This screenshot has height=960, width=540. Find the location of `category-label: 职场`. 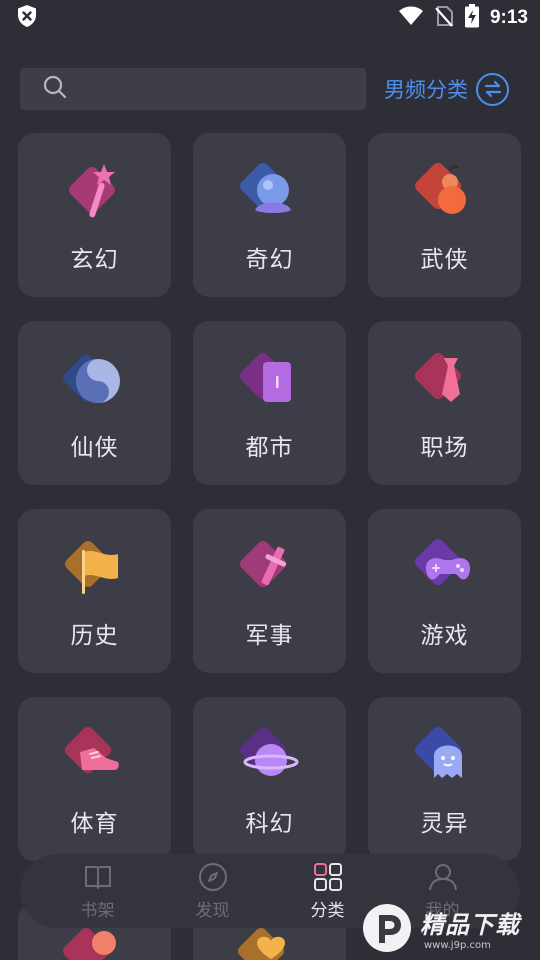

category-label: 职场 is located at coordinates (444, 448).